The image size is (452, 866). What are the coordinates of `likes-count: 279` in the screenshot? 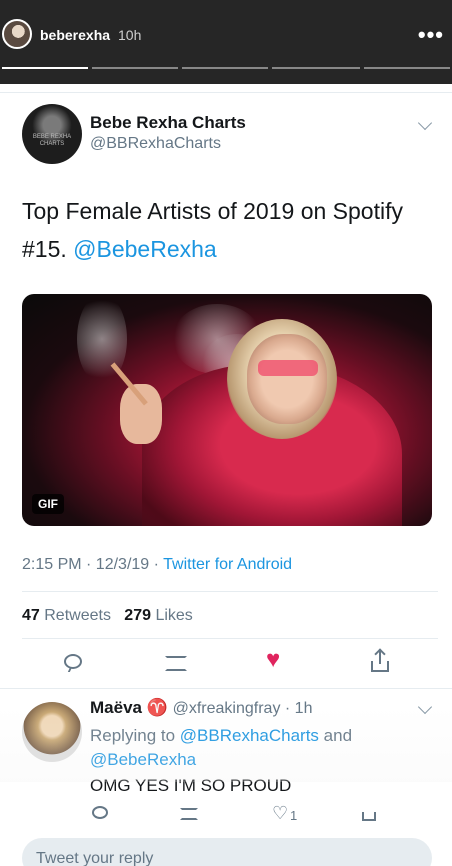 It's located at (137, 615).